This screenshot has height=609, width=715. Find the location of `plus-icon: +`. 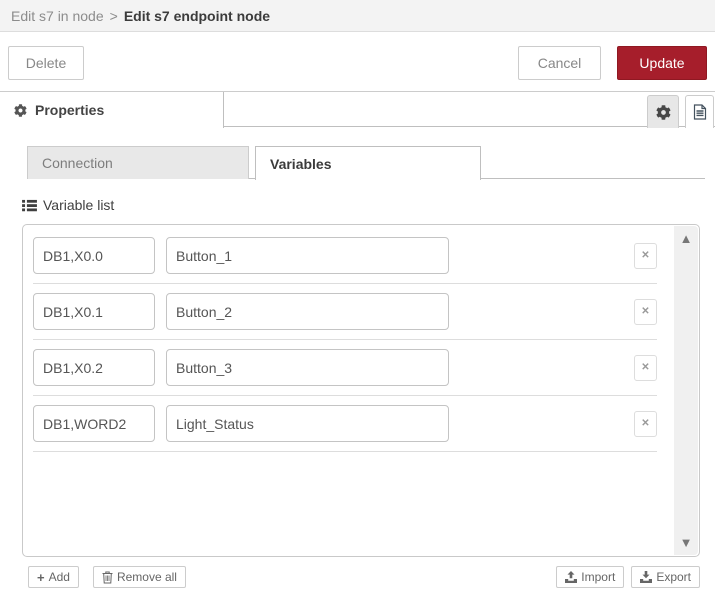

plus-icon: + is located at coordinates (41, 577).